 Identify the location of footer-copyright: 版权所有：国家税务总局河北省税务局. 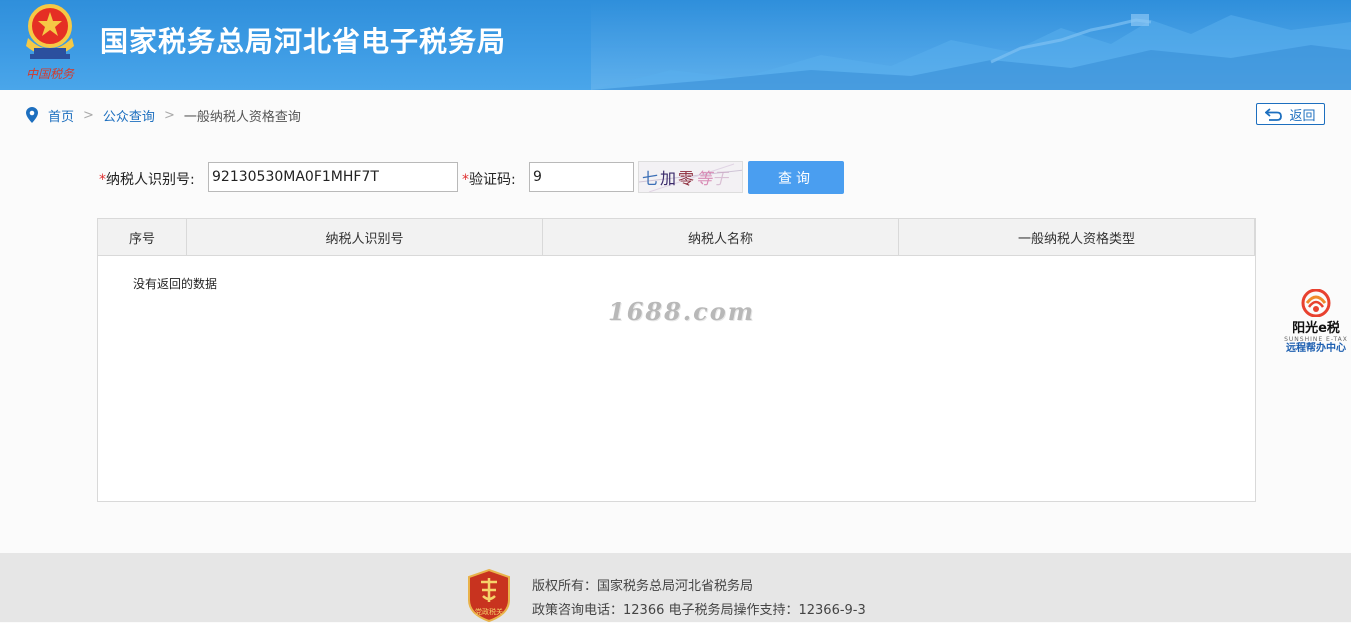
(643, 586).